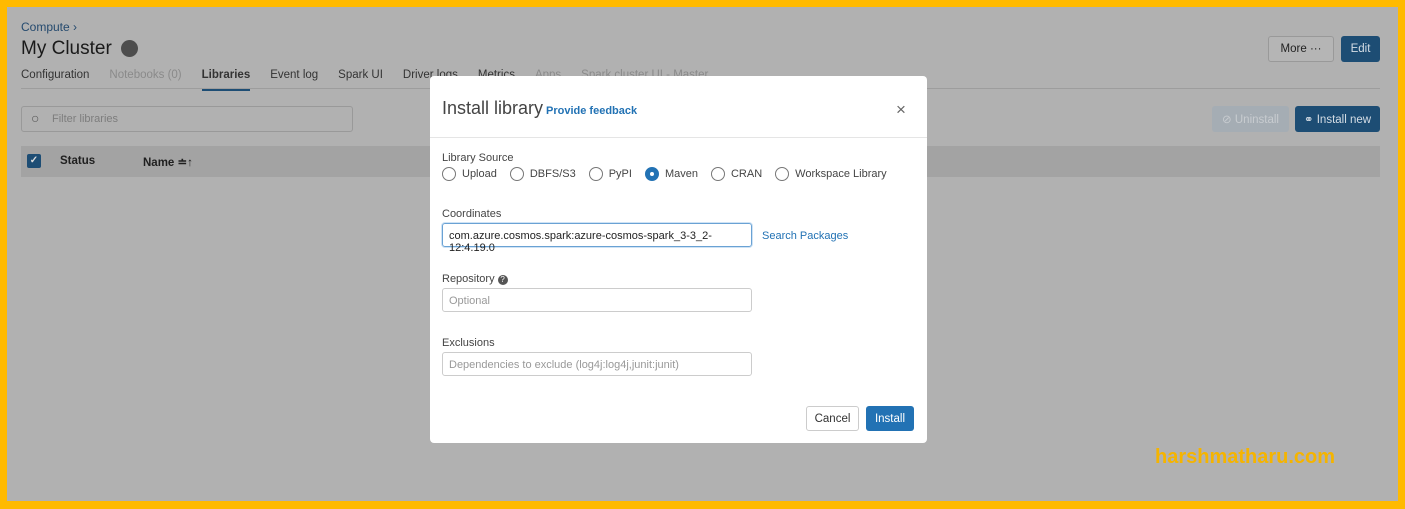  Describe the element at coordinates (129, 48) in the screenshot. I see `cluster-status-icon` at that location.